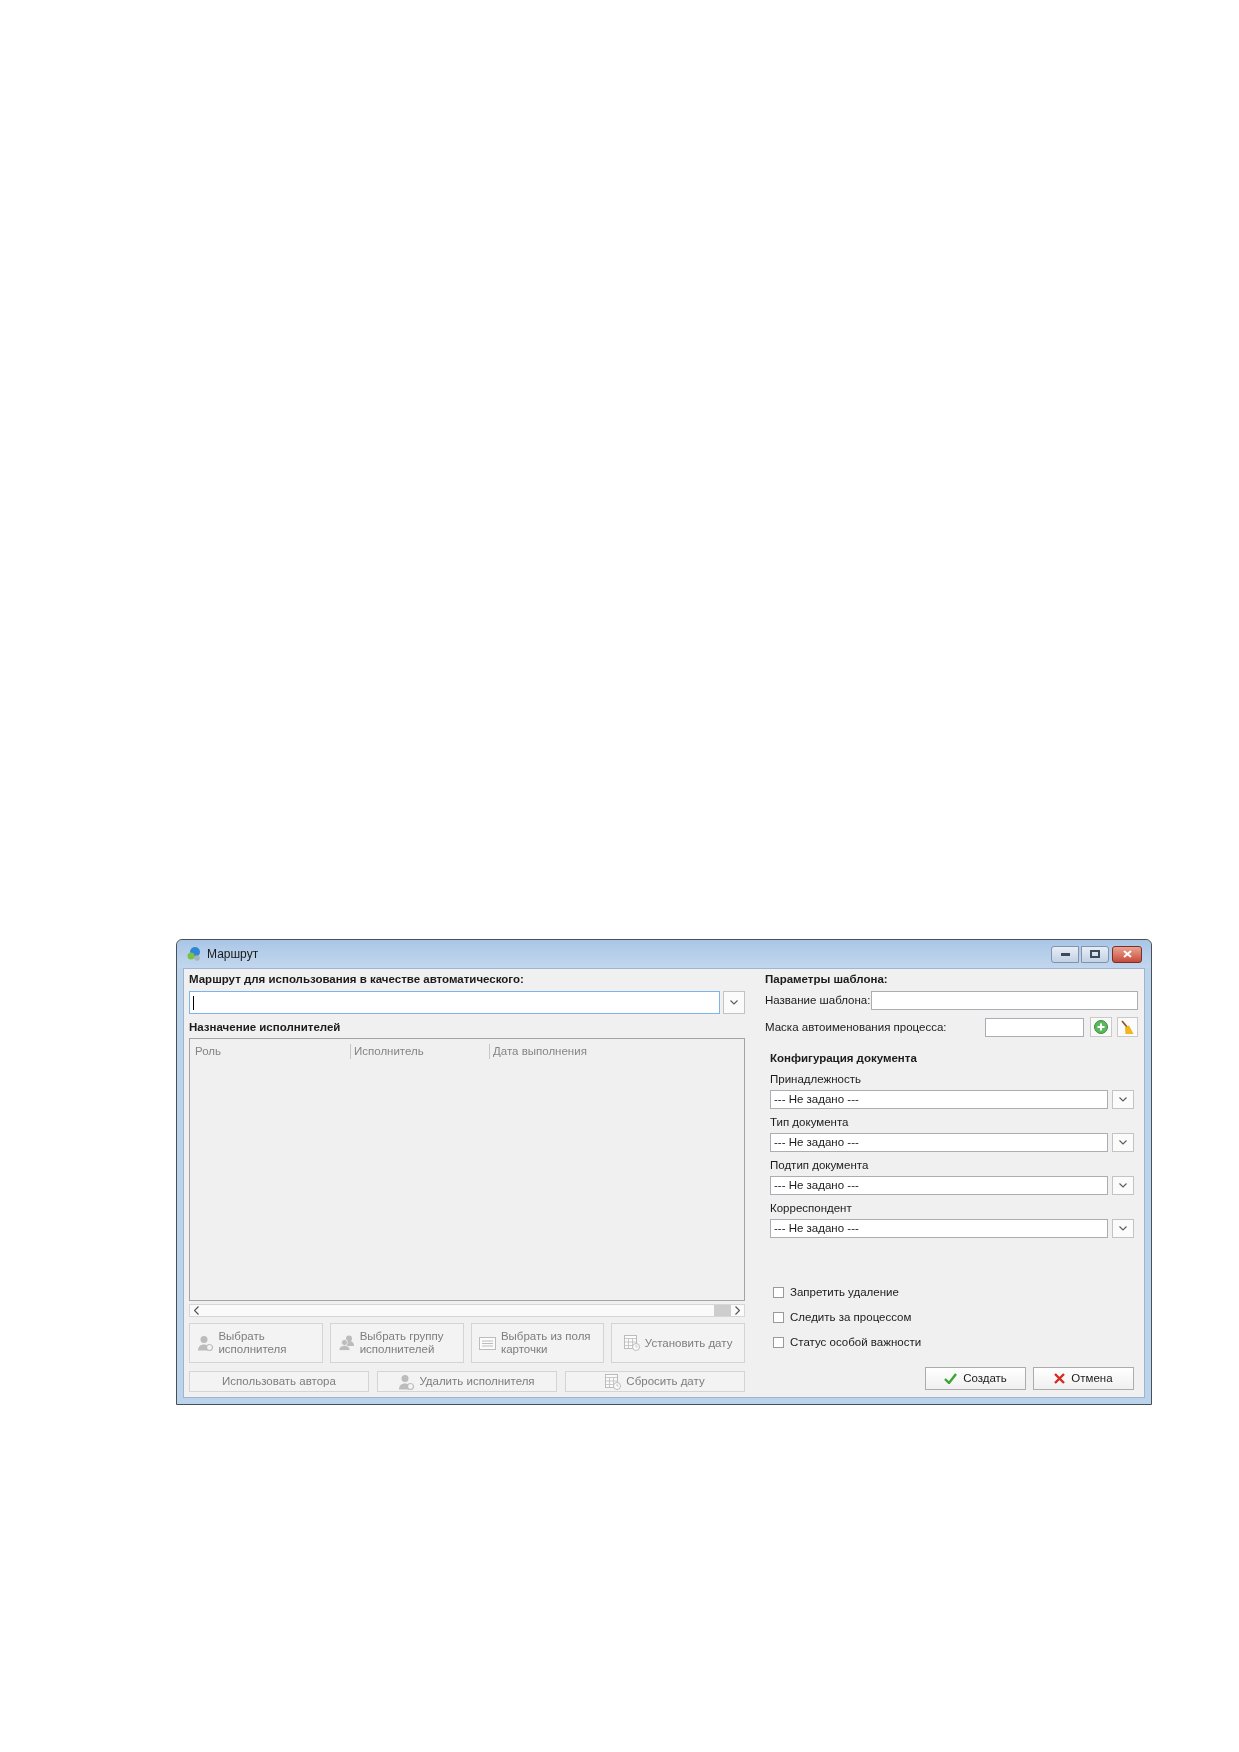  I want to click on section-title: Конфигурация документа, so click(844, 1058).